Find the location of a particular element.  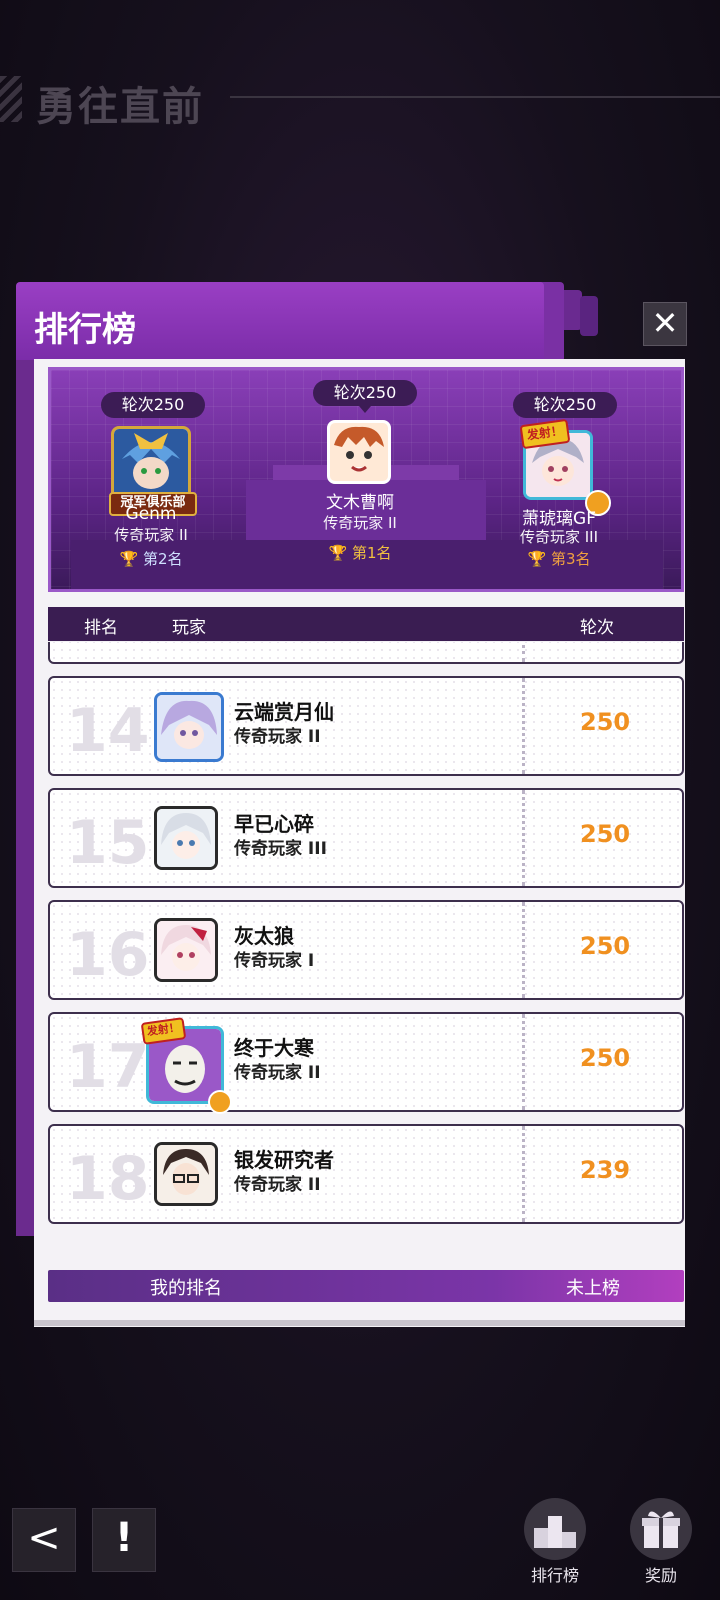

third-rank-label: 🏆 第3名 is located at coordinates (559, 558).